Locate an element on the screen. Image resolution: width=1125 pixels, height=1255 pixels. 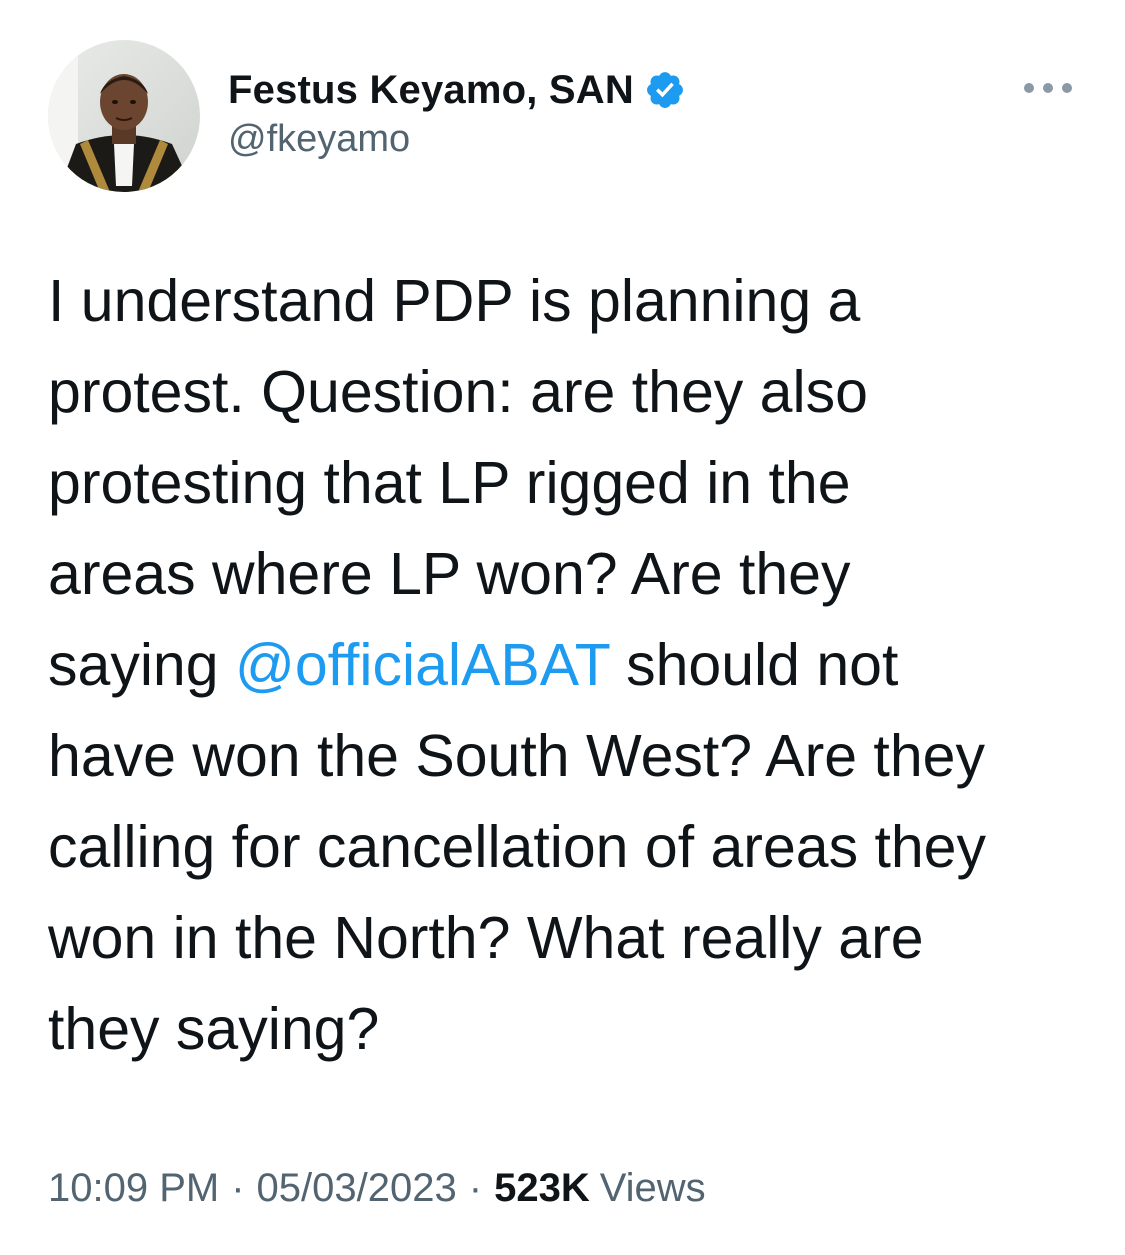
tweet-text-line: have won the South West? Are they is located at coordinates (568, 756).